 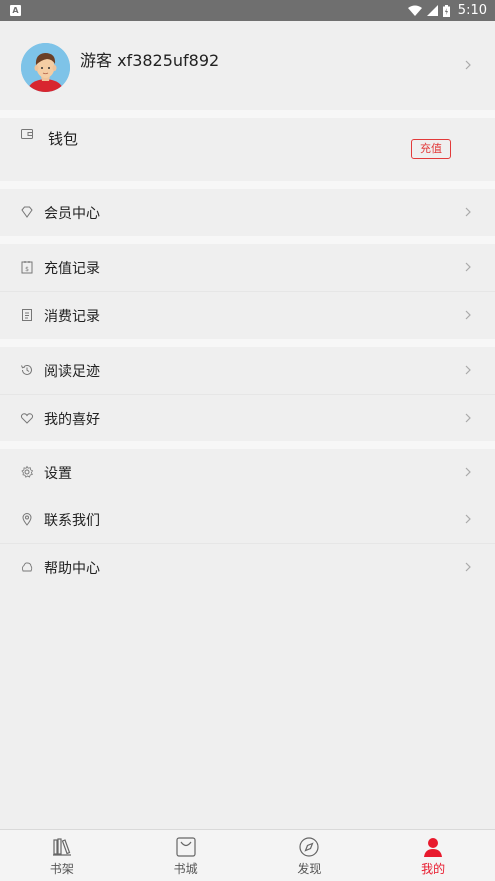 I want to click on menu-item-label: 会员中心, so click(x=72, y=214).